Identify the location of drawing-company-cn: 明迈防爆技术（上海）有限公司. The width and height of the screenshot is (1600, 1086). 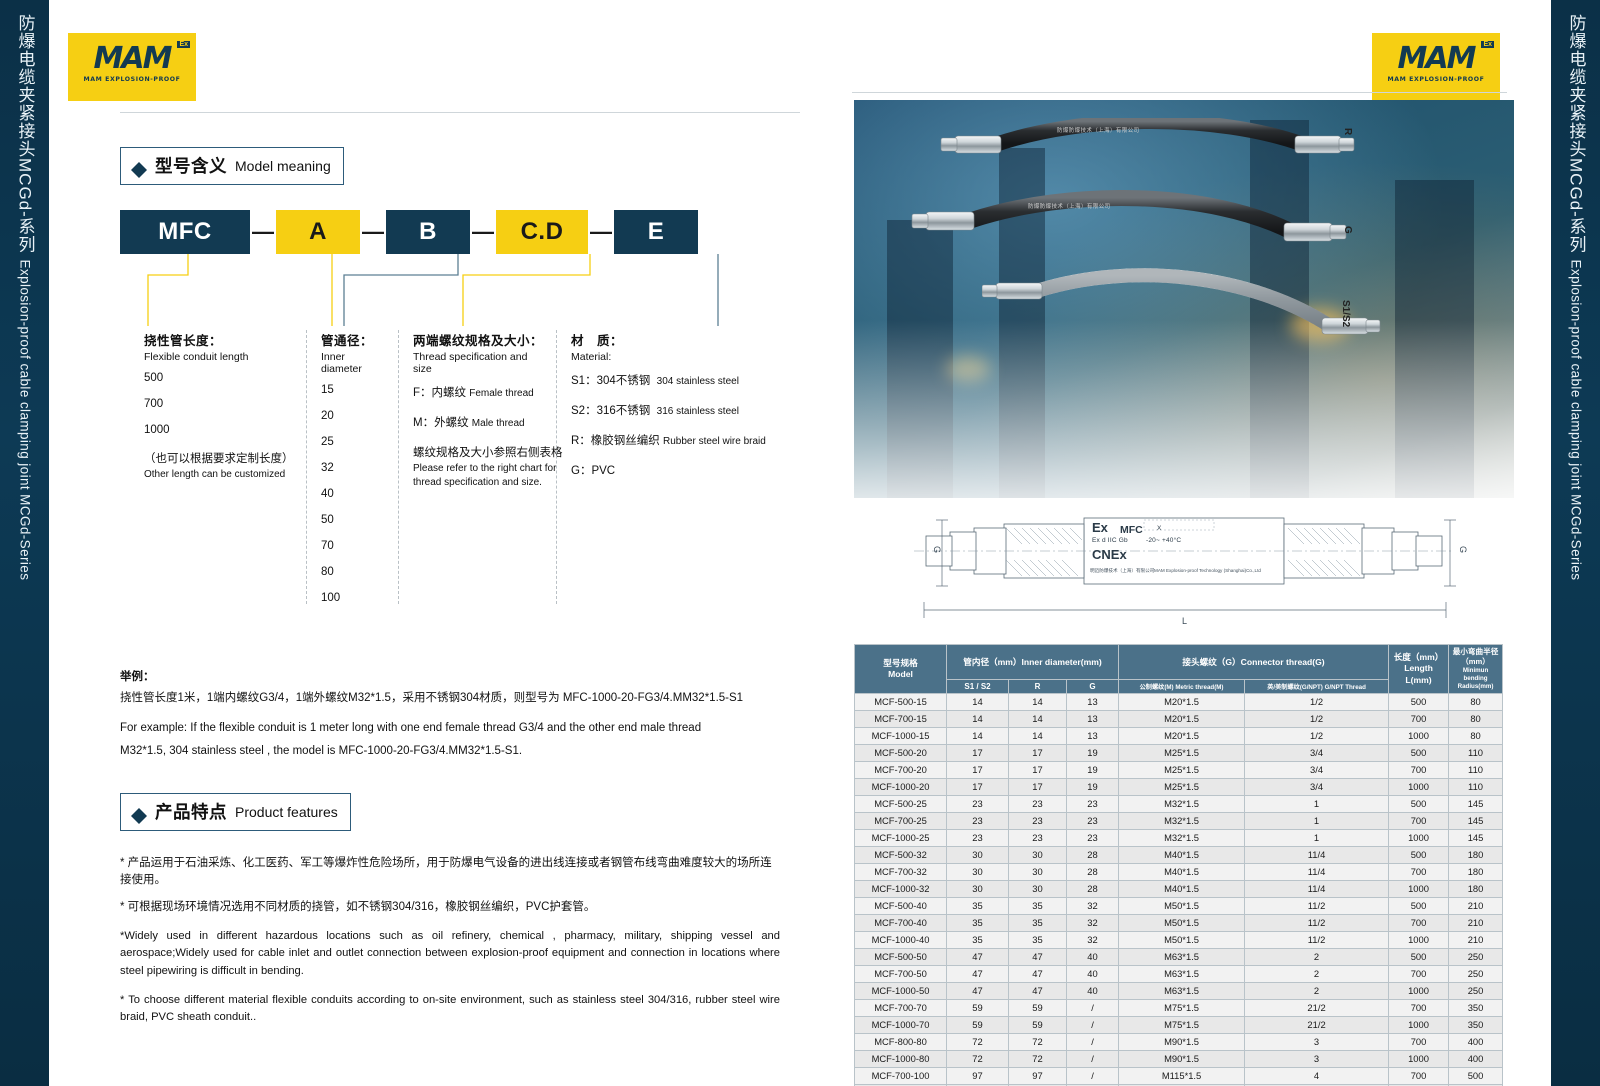
(1122, 570).